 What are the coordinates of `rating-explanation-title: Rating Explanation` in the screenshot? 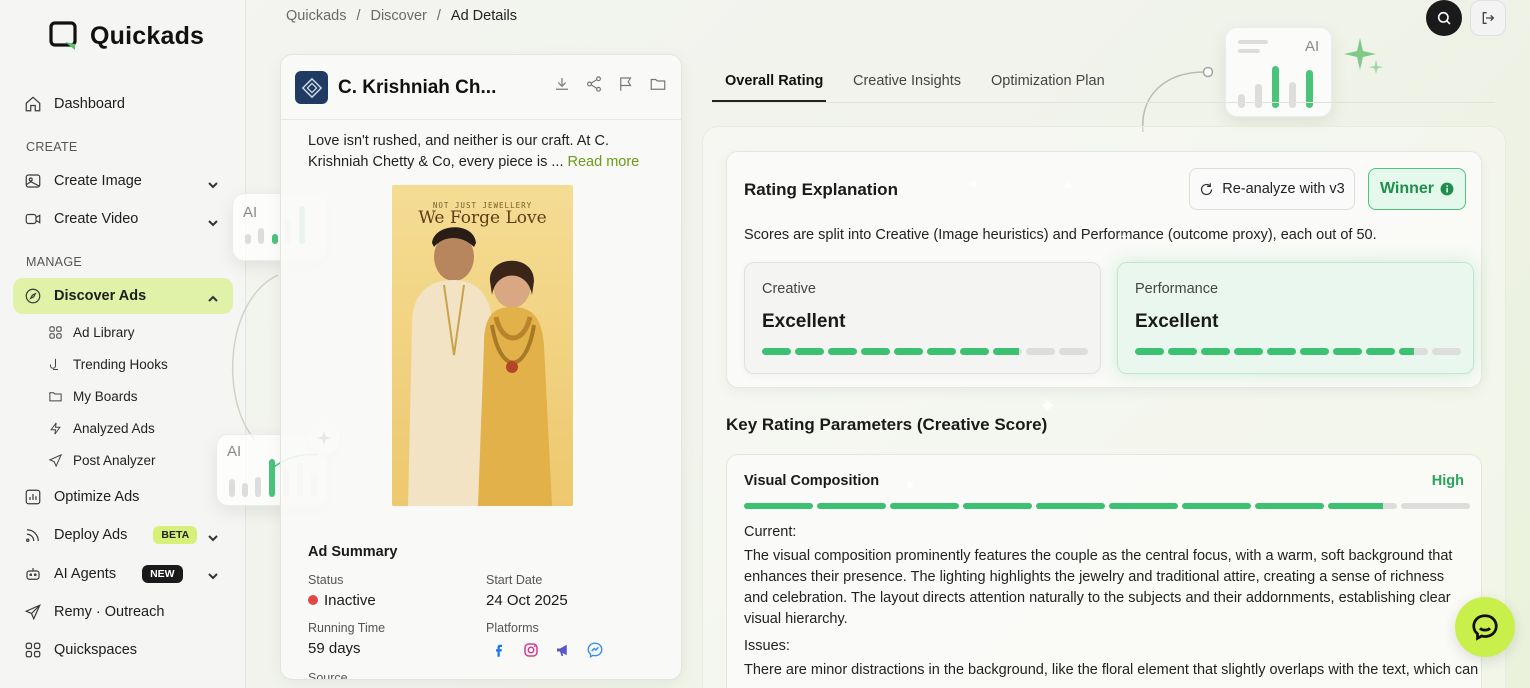 It's located at (821, 189).